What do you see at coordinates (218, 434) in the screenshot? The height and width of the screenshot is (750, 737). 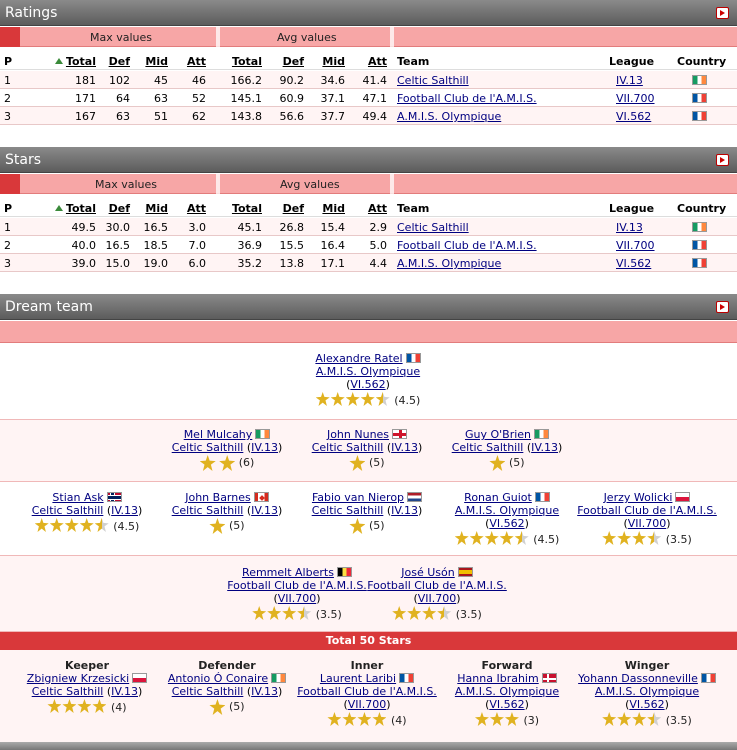 I see `player-name-link: Mel Mulcahy` at bounding box center [218, 434].